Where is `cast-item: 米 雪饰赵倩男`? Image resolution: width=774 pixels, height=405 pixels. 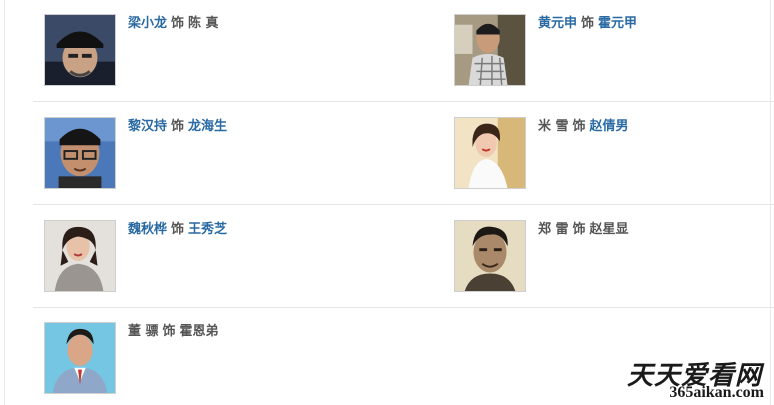
cast-item: 米 雪饰赵倩男 is located at coordinates (604, 154).